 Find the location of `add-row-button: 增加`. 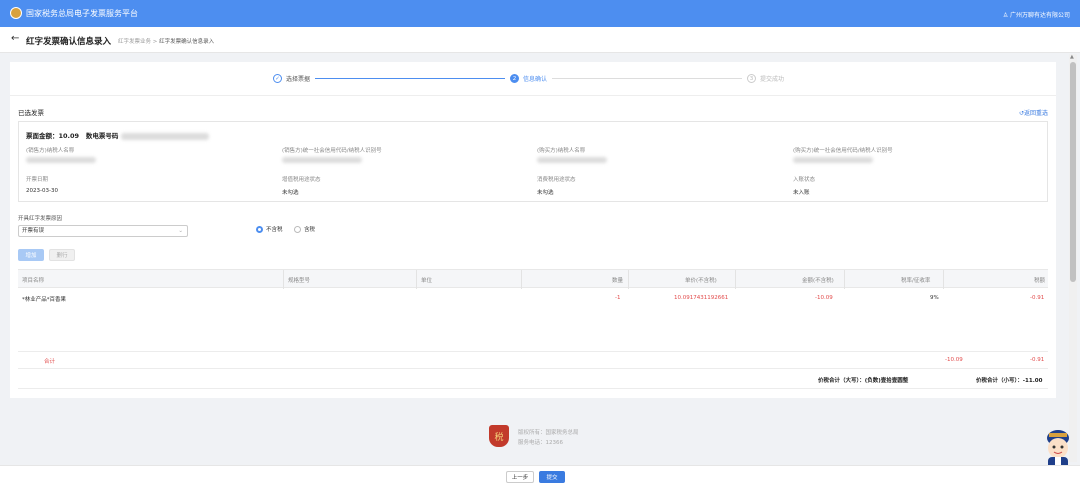

add-row-button: 增加 is located at coordinates (31, 255).